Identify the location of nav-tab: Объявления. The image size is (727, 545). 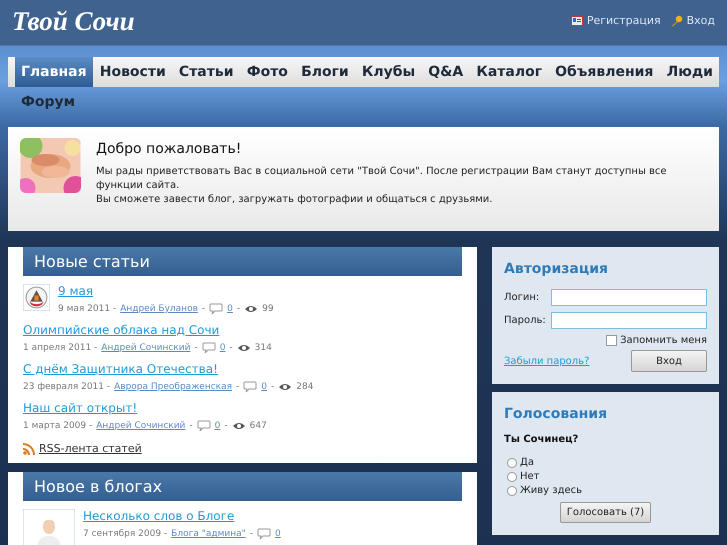
(604, 72).